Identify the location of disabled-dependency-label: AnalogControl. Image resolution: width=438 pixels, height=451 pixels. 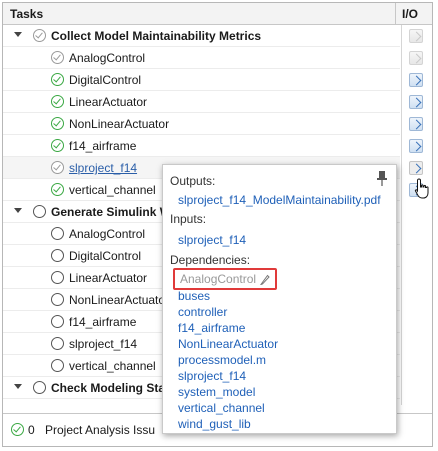
(218, 279).